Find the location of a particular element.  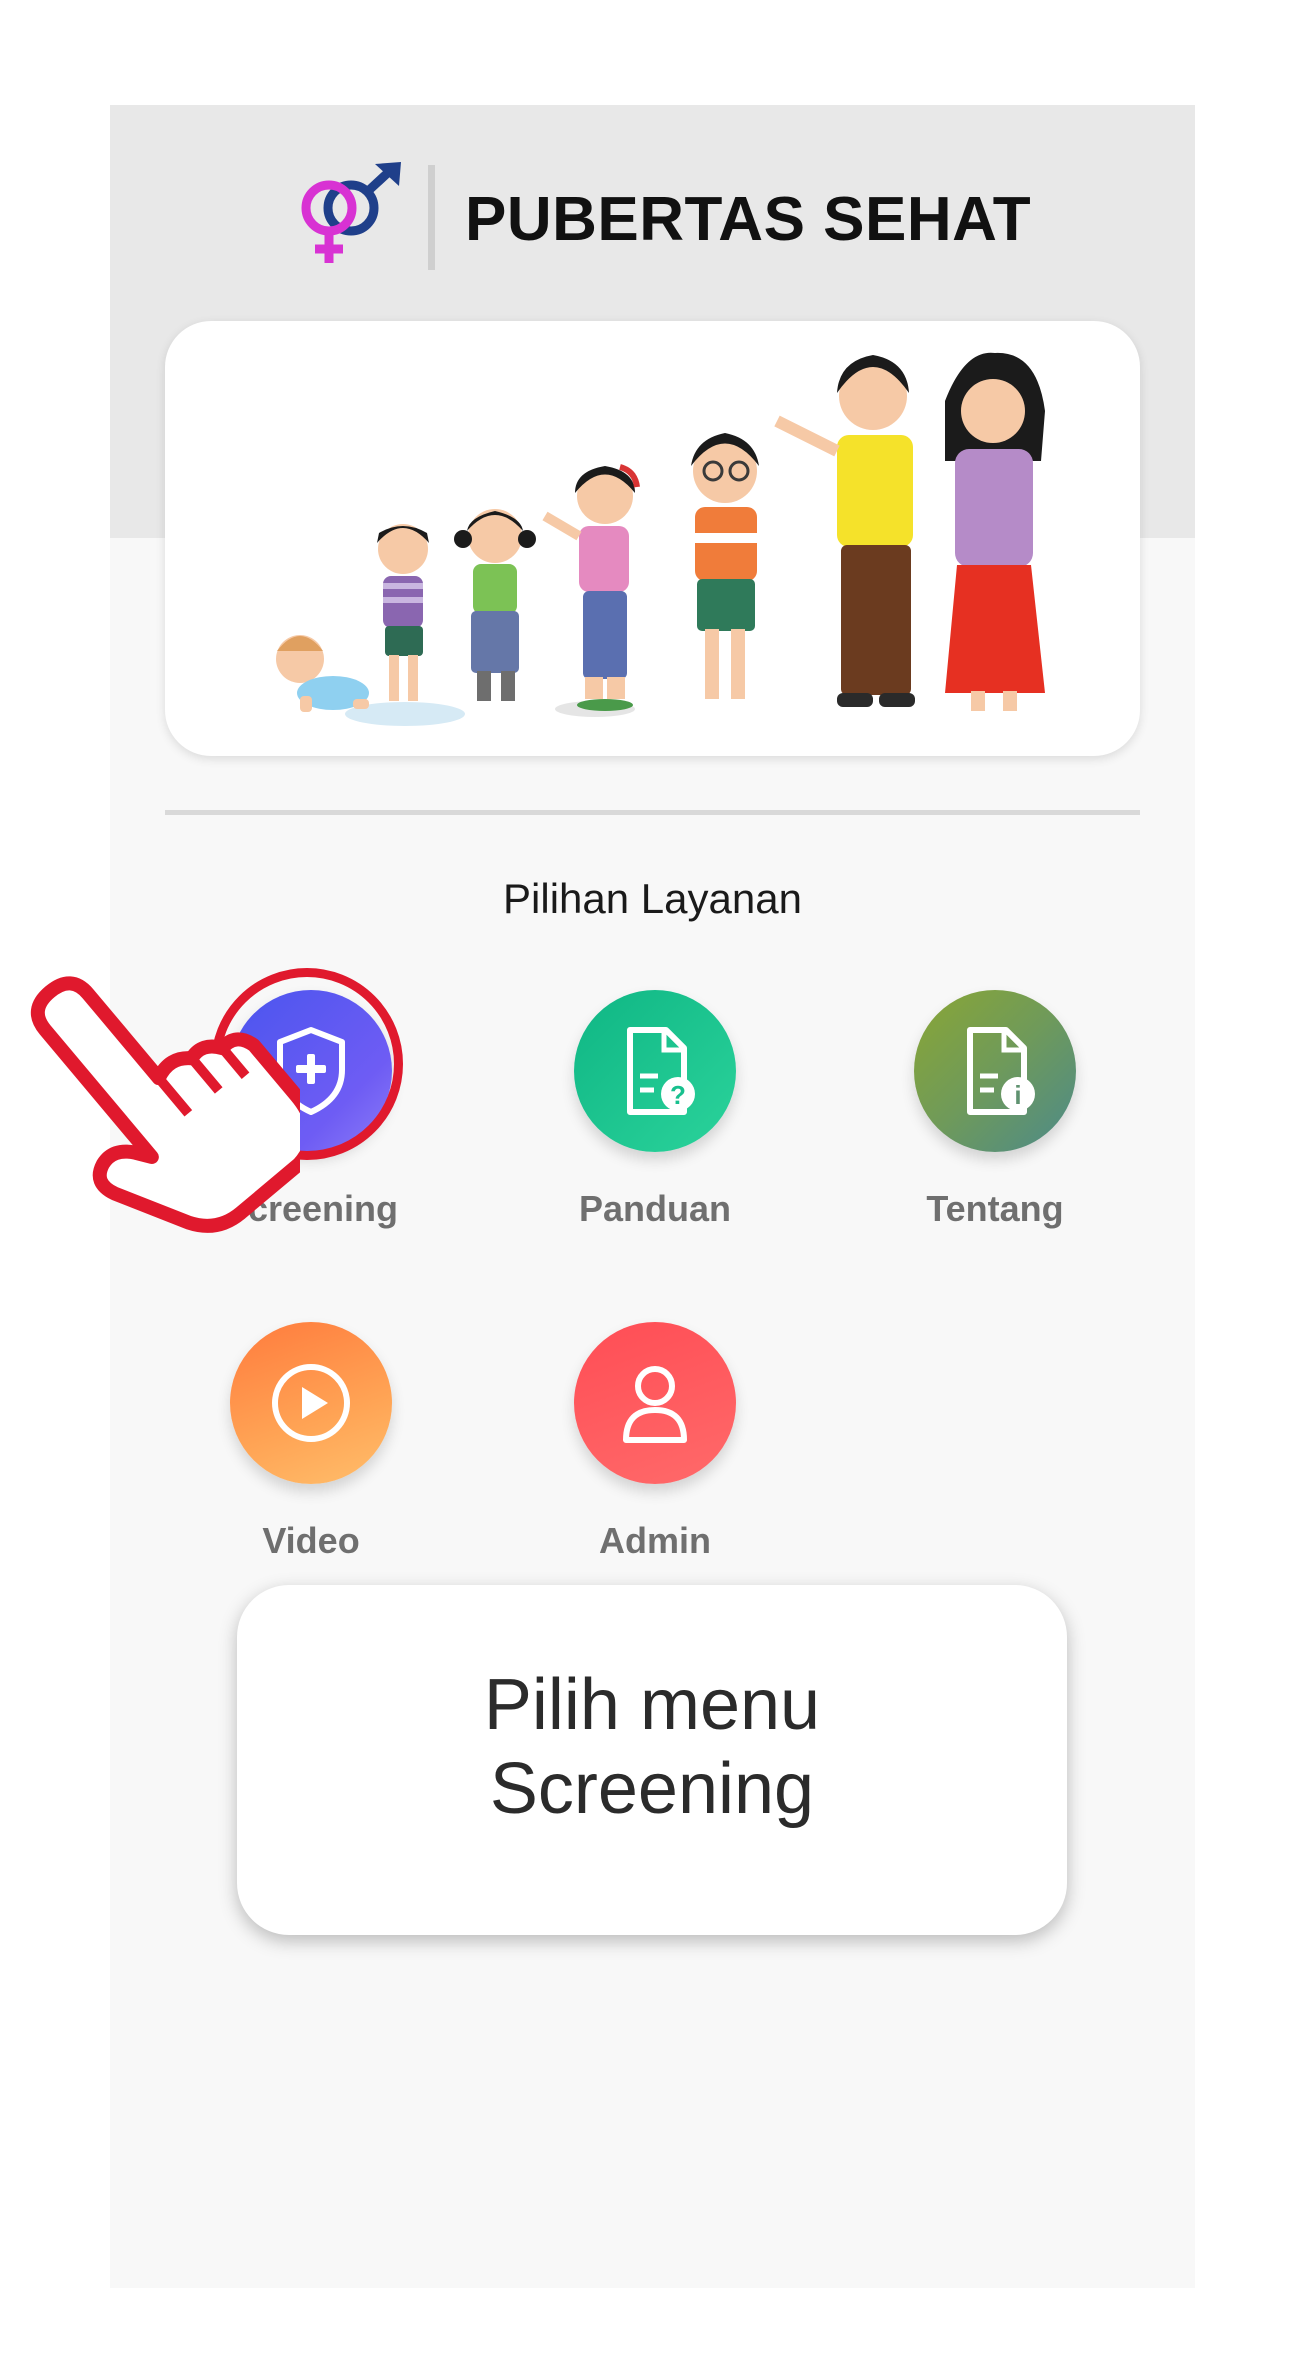

section-divider is located at coordinates (652, 812).